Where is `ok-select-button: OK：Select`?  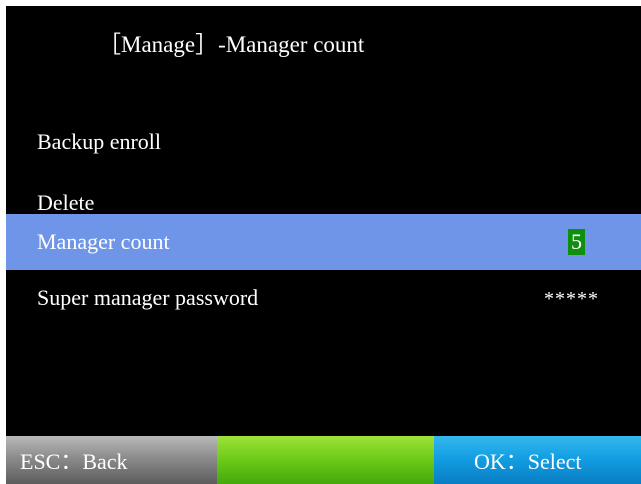
ok-select-button: OK：Select is located at coordinates (537, 460).